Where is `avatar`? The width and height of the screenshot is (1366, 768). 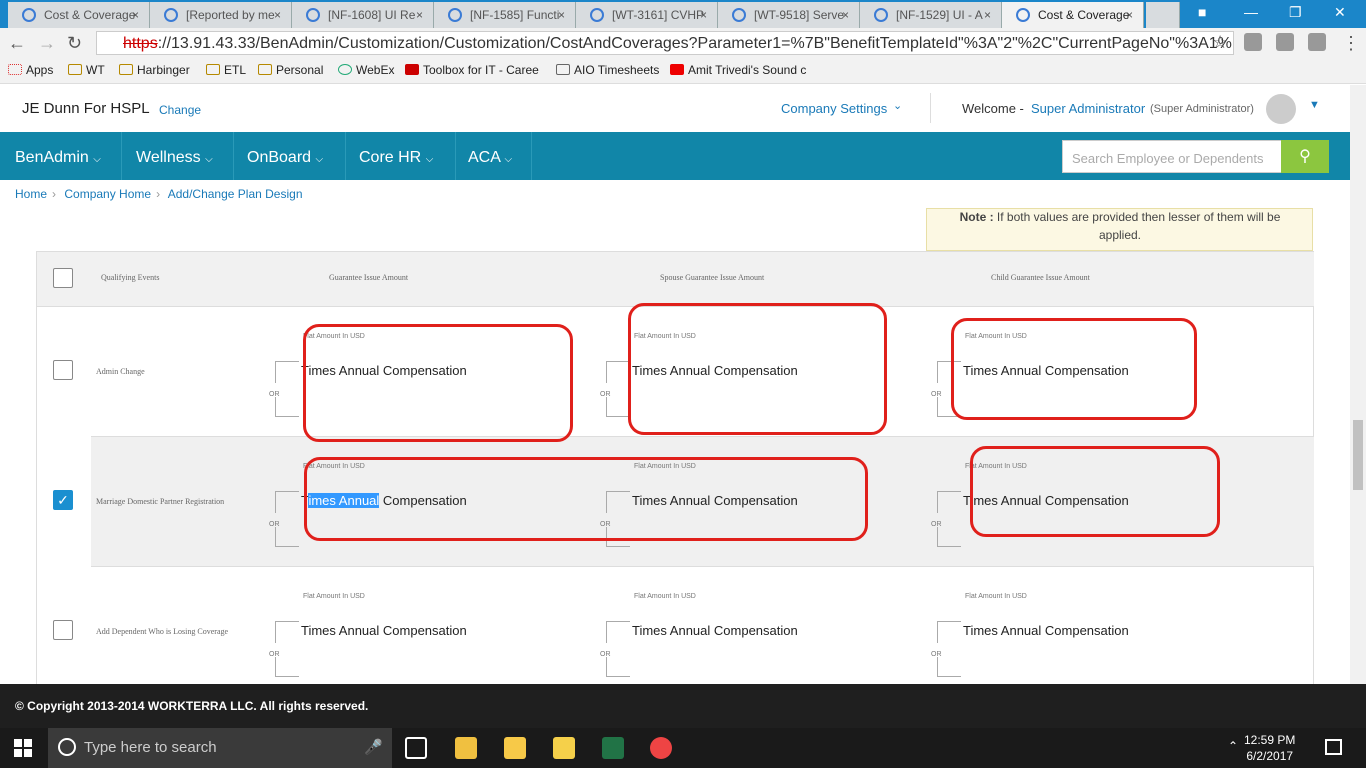 avatar is located at coordinates (1281, 109).